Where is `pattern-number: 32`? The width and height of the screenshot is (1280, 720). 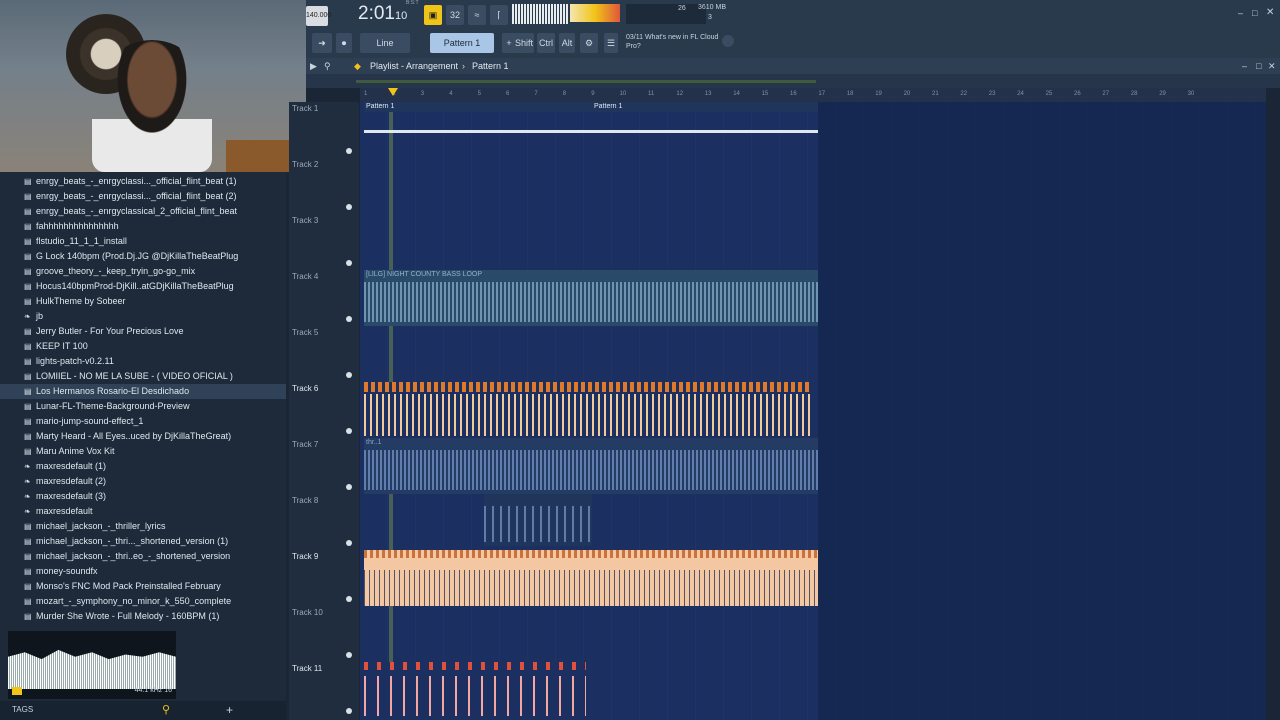
pattern-number: 32 is located at coordinates (455, 15).